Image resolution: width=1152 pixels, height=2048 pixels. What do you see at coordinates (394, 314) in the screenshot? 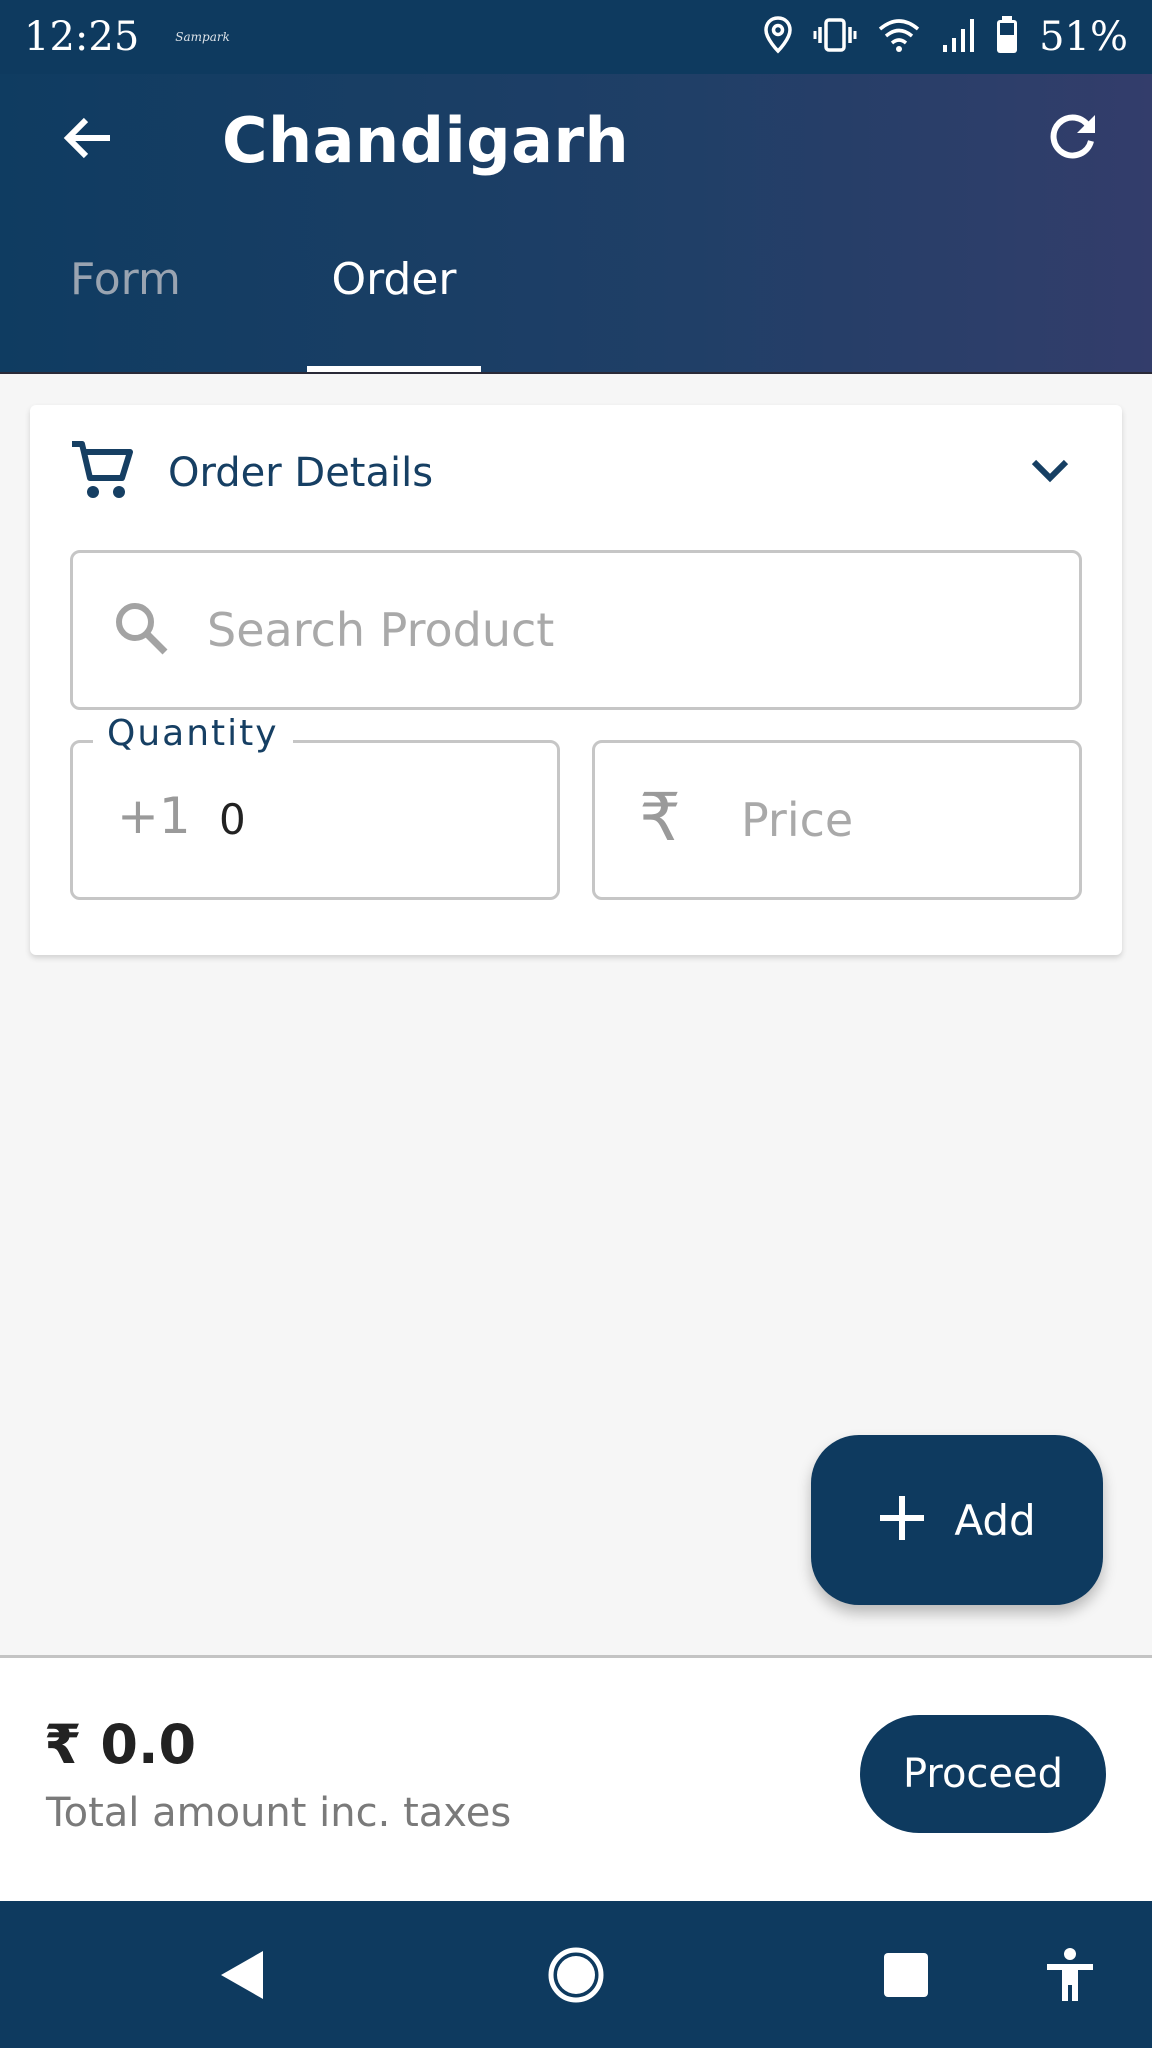
I see `tab-order: Order` at bounding box center [394, 314].